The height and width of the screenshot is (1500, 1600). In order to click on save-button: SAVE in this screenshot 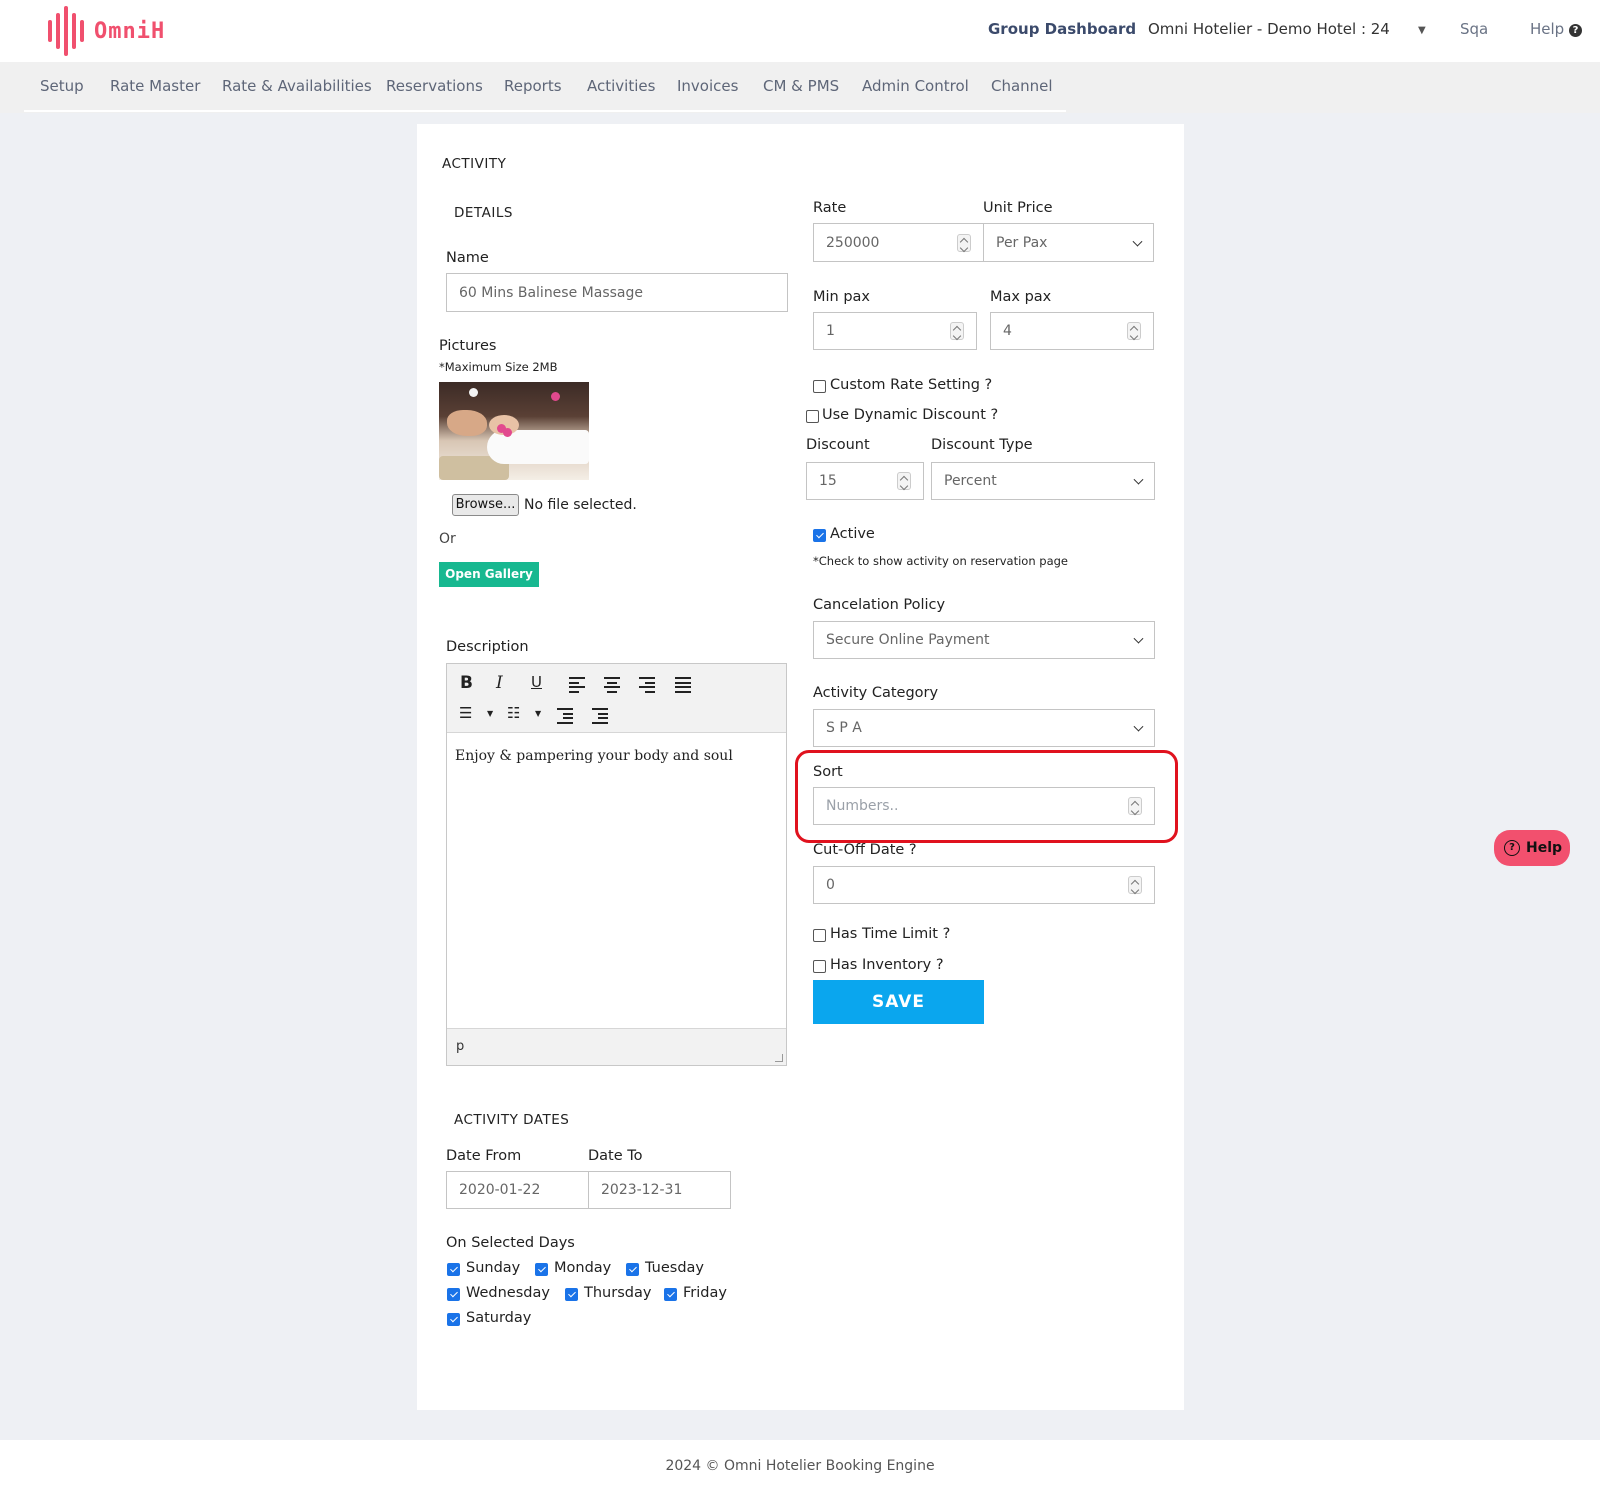, I will do `click(898, 1002)`.